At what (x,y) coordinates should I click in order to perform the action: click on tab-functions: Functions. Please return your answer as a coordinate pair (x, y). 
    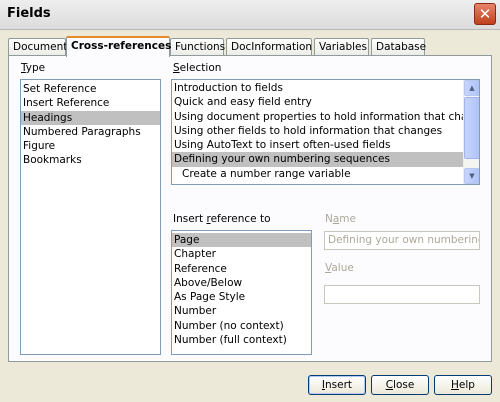
    Looking at the image, I should click on (197, 47).